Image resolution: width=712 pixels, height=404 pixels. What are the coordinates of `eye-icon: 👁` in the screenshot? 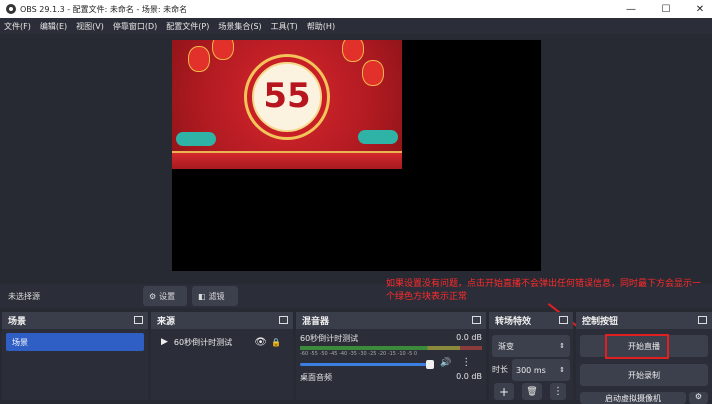 It's located at (260, 342).